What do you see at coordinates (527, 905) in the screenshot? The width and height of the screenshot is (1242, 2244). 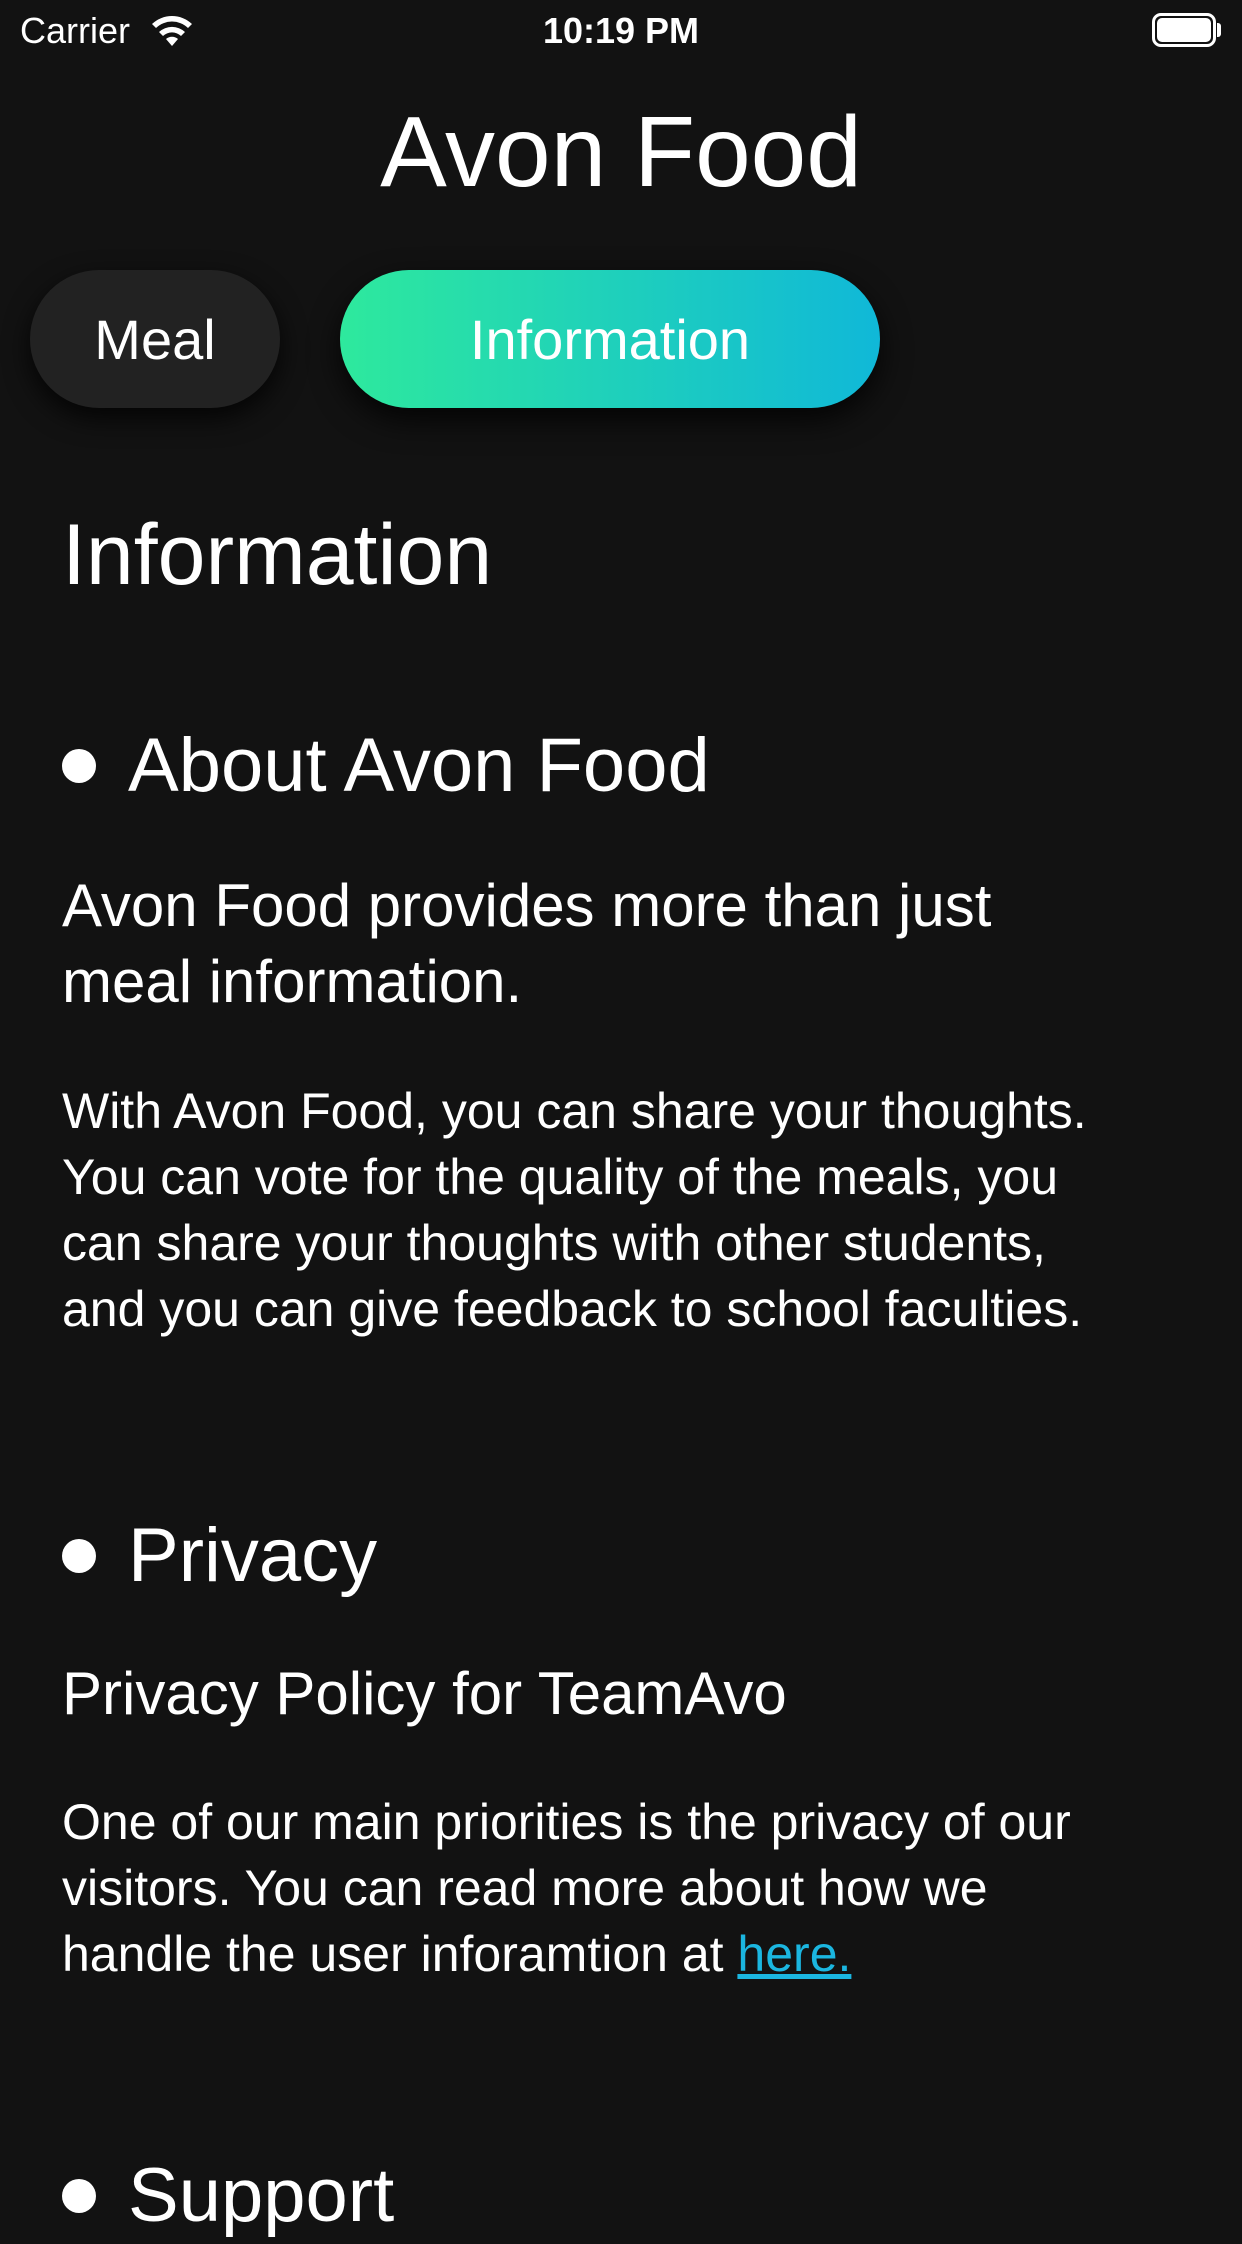 I see `section-about-subtitle-line: Avon Food provides more than just` at bounding box center [527, 905].